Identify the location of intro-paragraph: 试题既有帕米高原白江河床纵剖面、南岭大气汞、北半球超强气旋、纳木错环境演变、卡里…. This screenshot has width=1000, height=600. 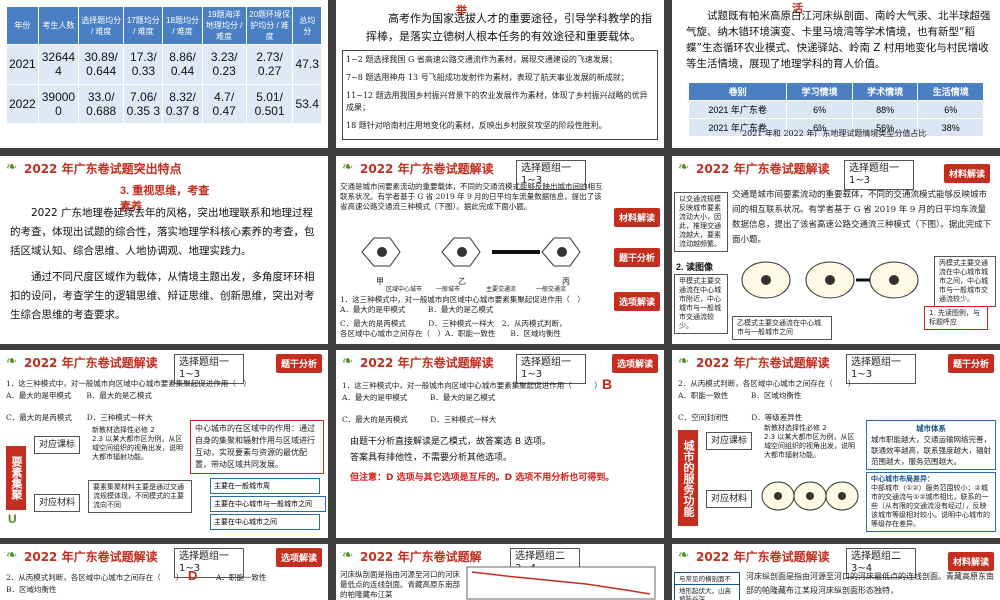
(838, 40).